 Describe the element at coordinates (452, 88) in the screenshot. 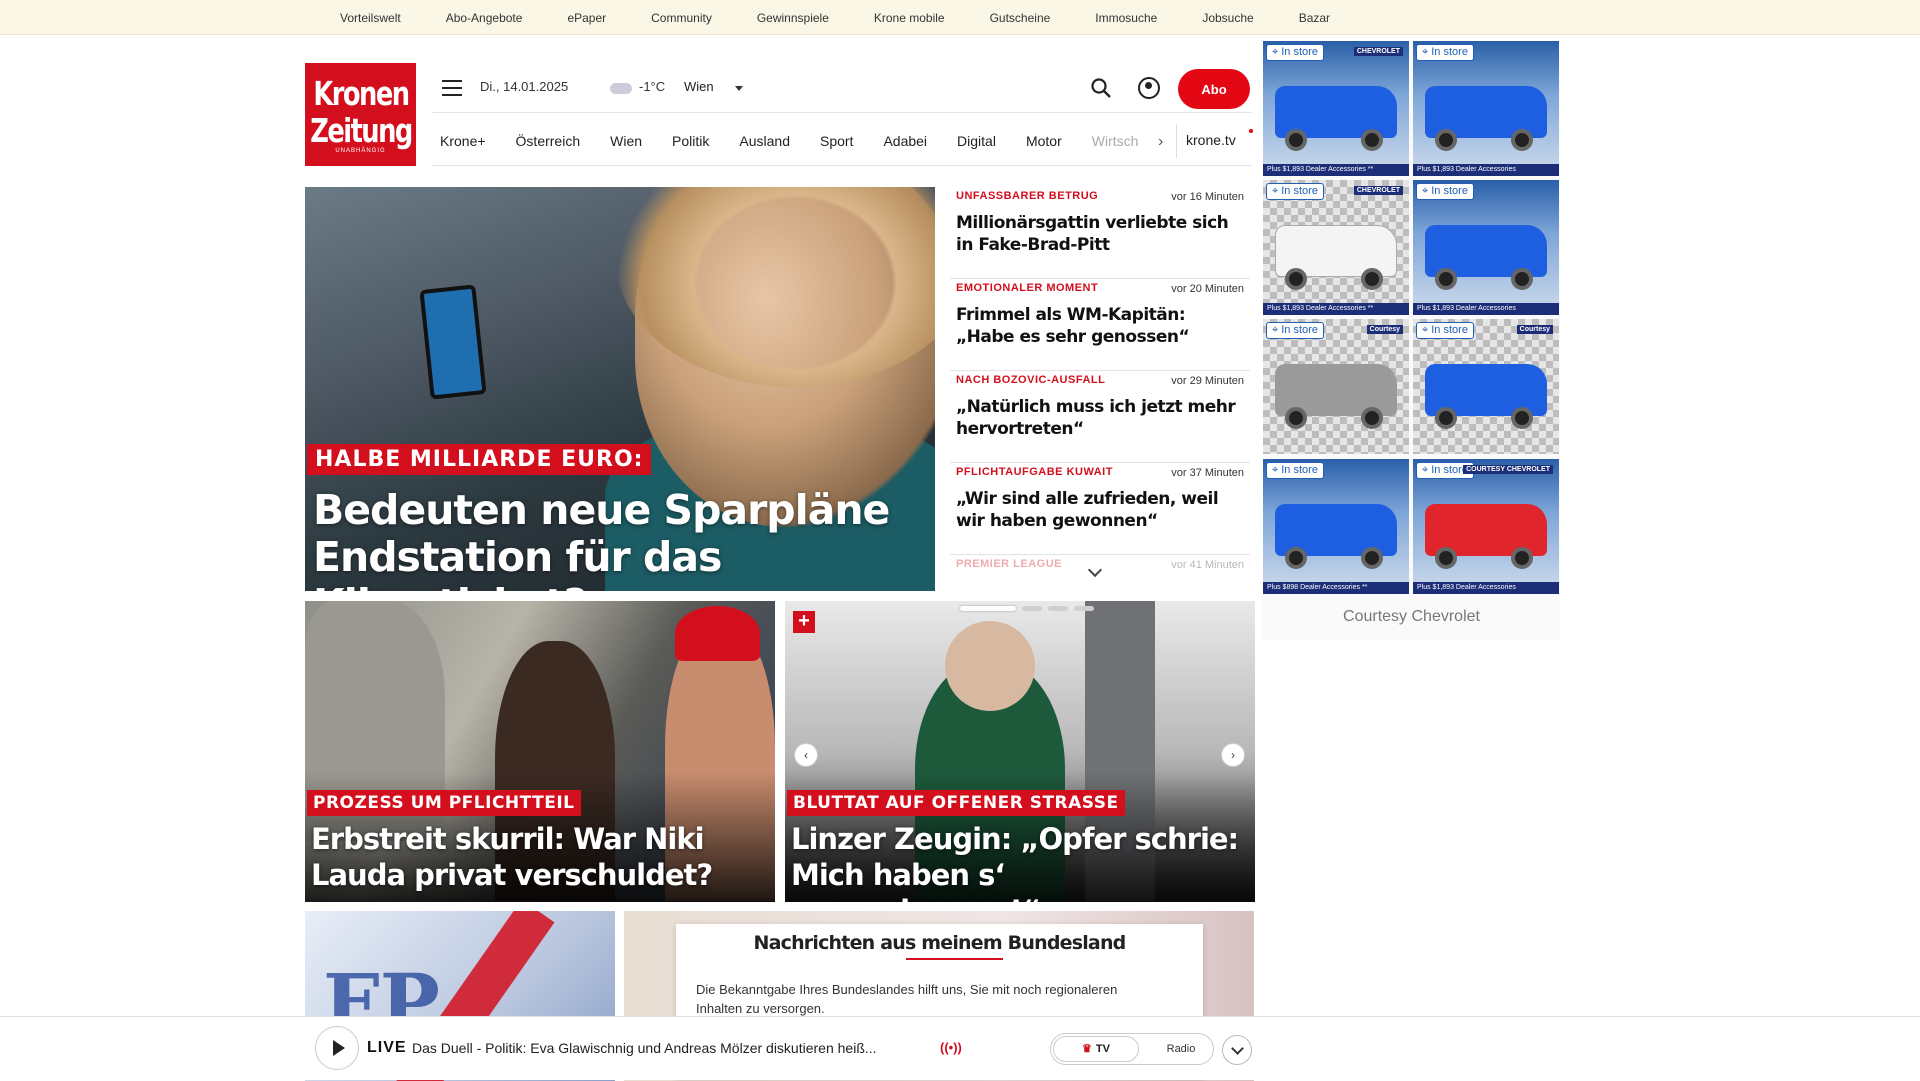

I see `hamburger-menu-icon` at that location.